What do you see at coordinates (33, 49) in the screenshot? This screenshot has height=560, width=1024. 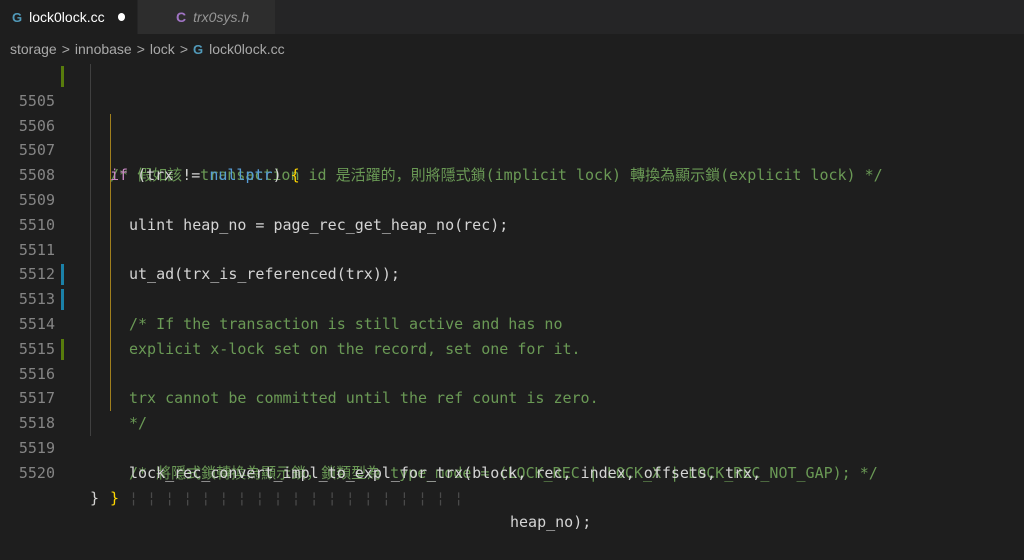 I see `breadcrumb-item-storage: storage` at bounding box center [33, 49].